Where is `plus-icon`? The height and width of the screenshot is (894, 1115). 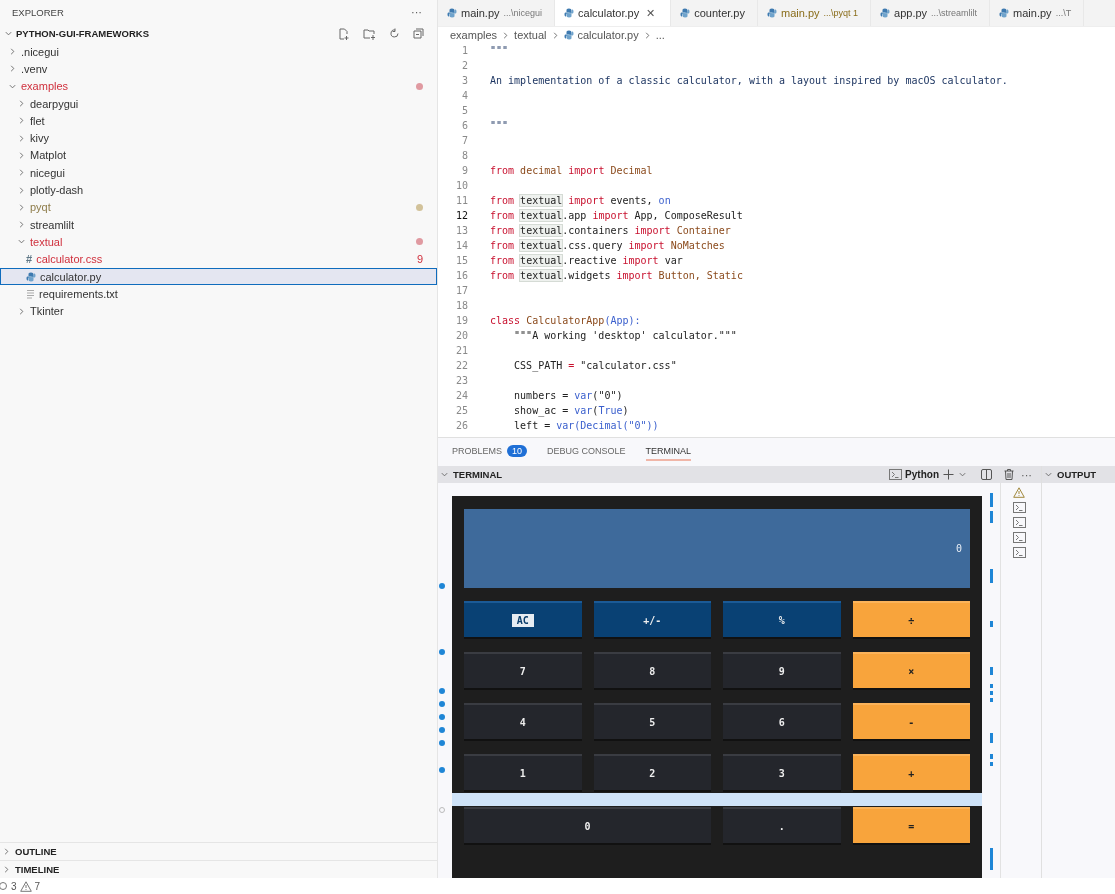 plus-icon is located at coordinates (948, 474).